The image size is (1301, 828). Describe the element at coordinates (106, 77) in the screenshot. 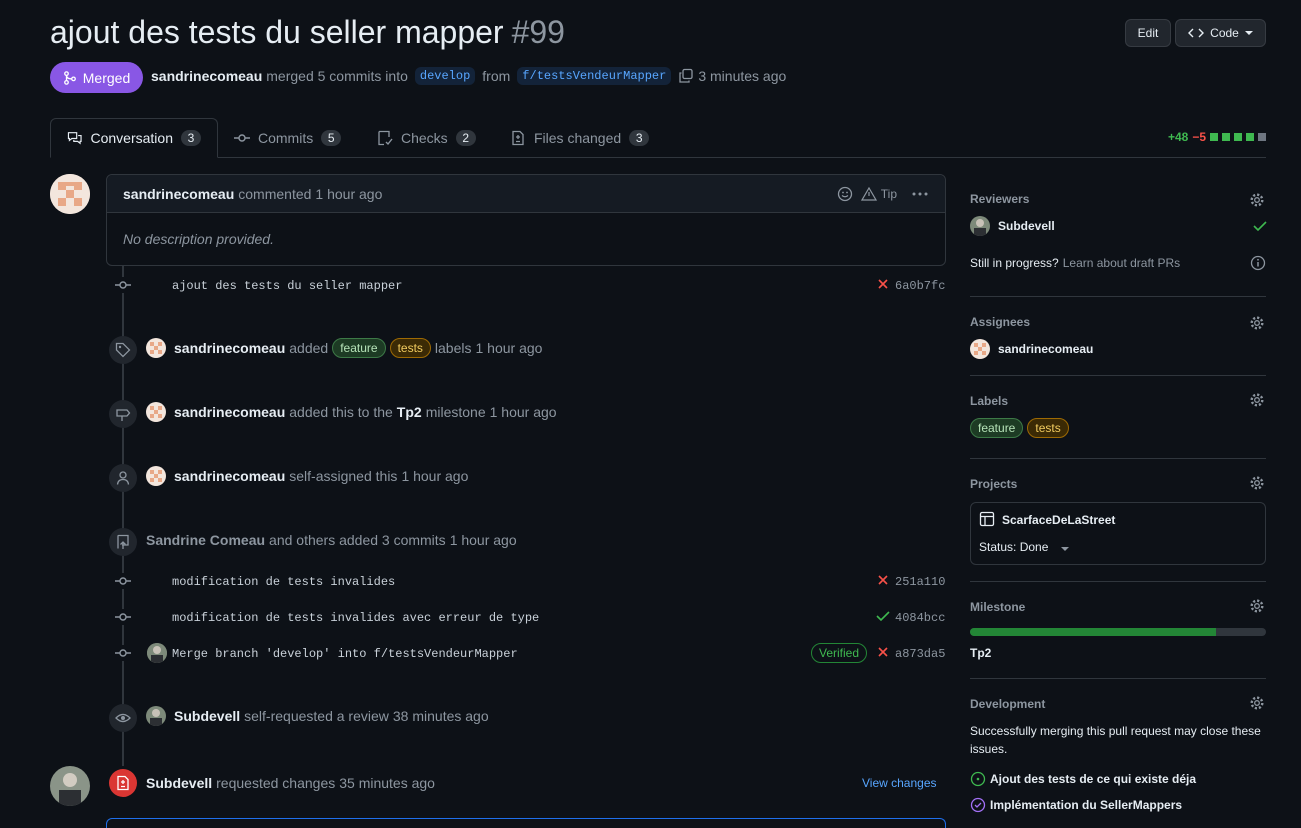

I see `merged-status-label: Merged` at that location.